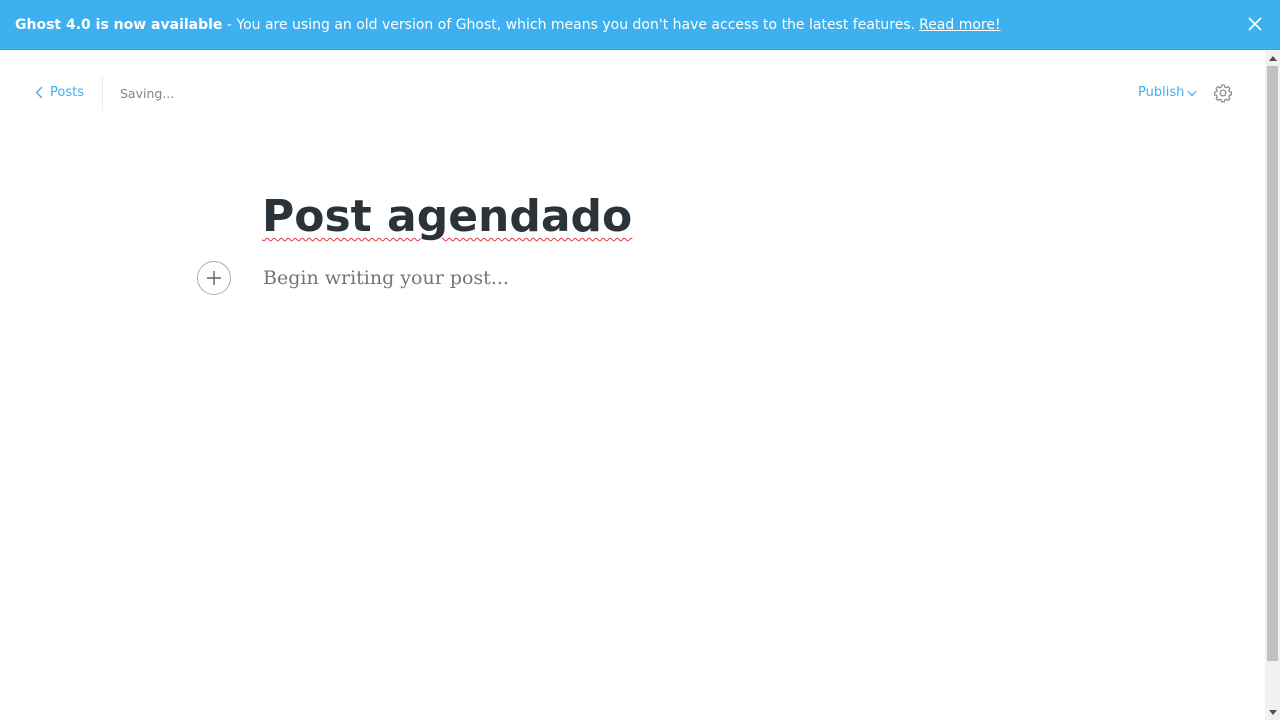 This screenshot has height=720, width=1280. I want to click on gear-icon, so click(1223, 93).